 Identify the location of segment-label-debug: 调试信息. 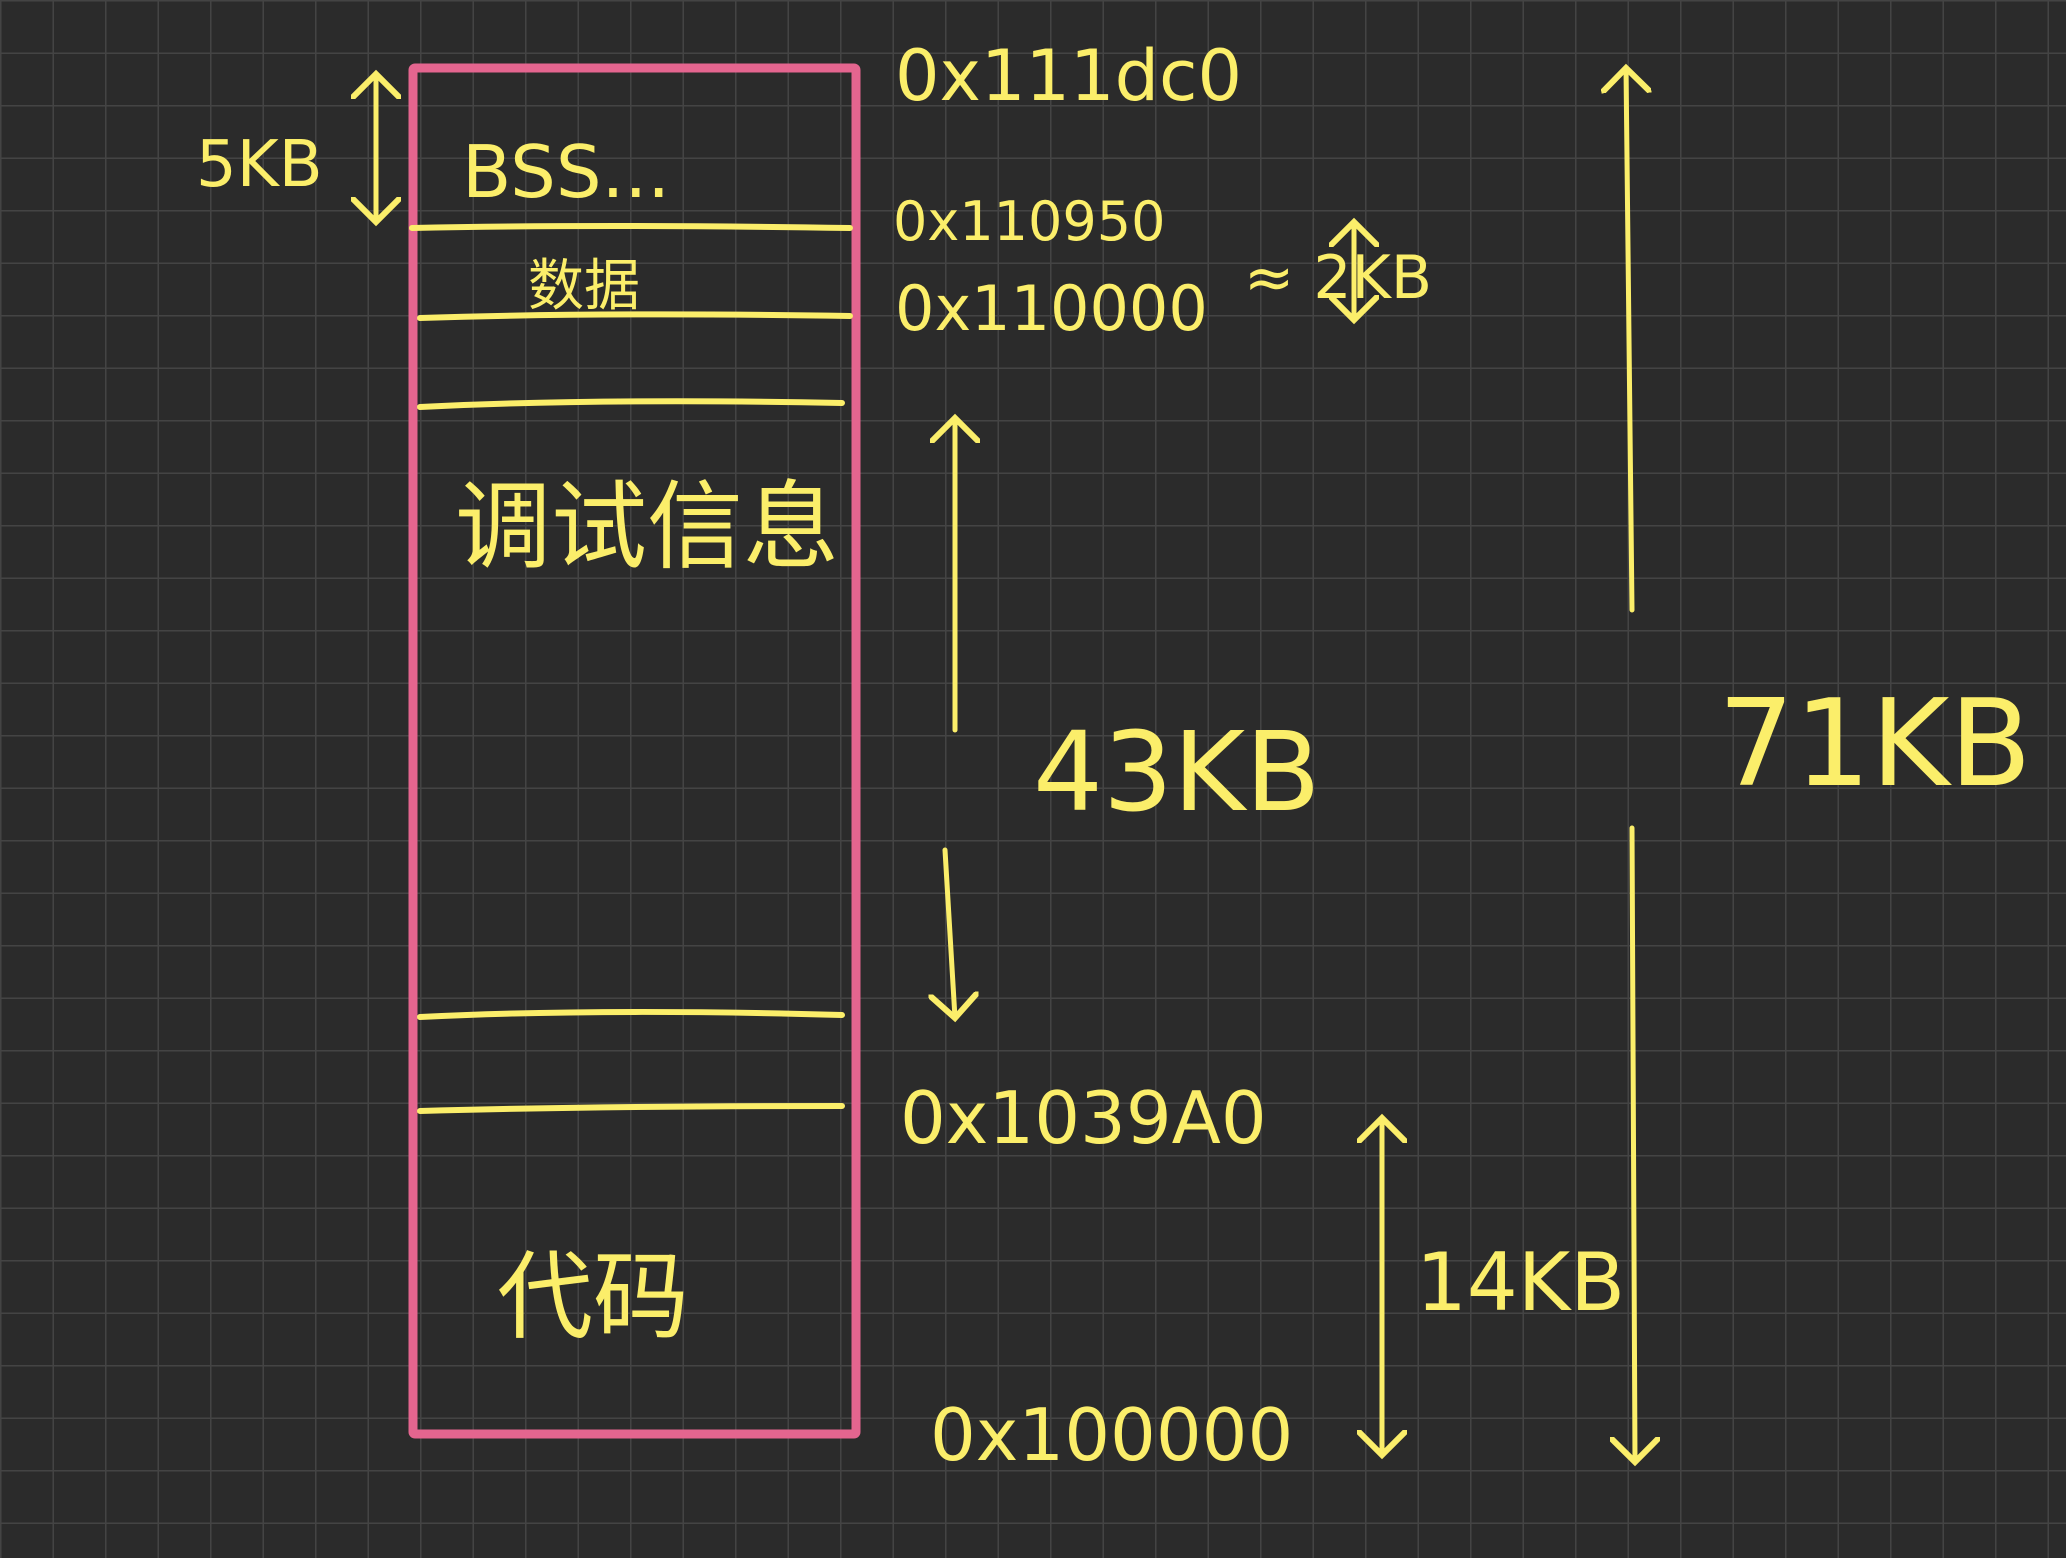
(647, 527).